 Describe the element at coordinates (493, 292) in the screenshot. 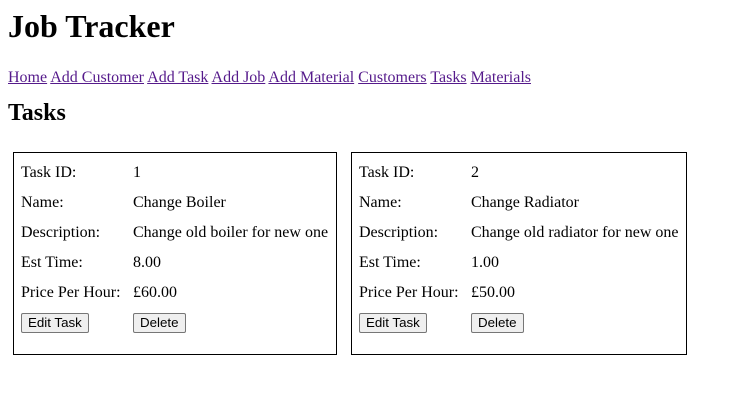

I see `task-price-value: £50.00` at that location.